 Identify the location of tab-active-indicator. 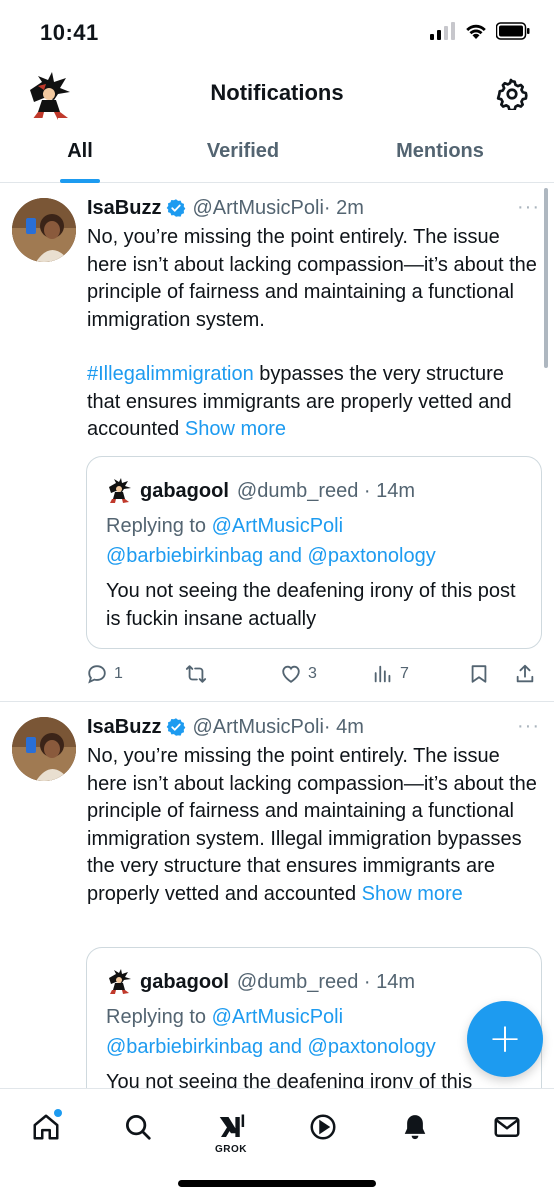
(80, 181).